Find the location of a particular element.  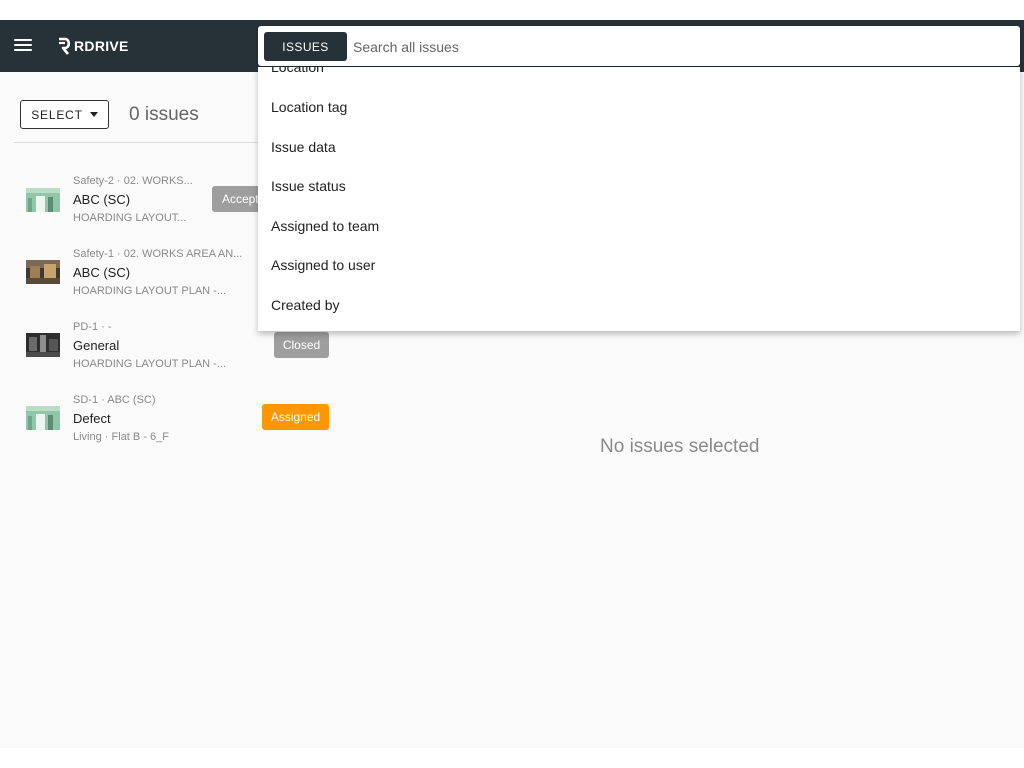

logo-mark-icon is located at coordinates (65, 46).